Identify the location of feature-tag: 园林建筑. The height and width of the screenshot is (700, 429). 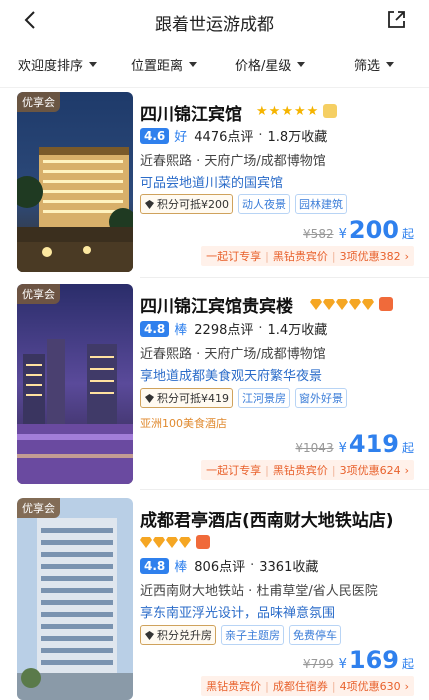
(321, 204).